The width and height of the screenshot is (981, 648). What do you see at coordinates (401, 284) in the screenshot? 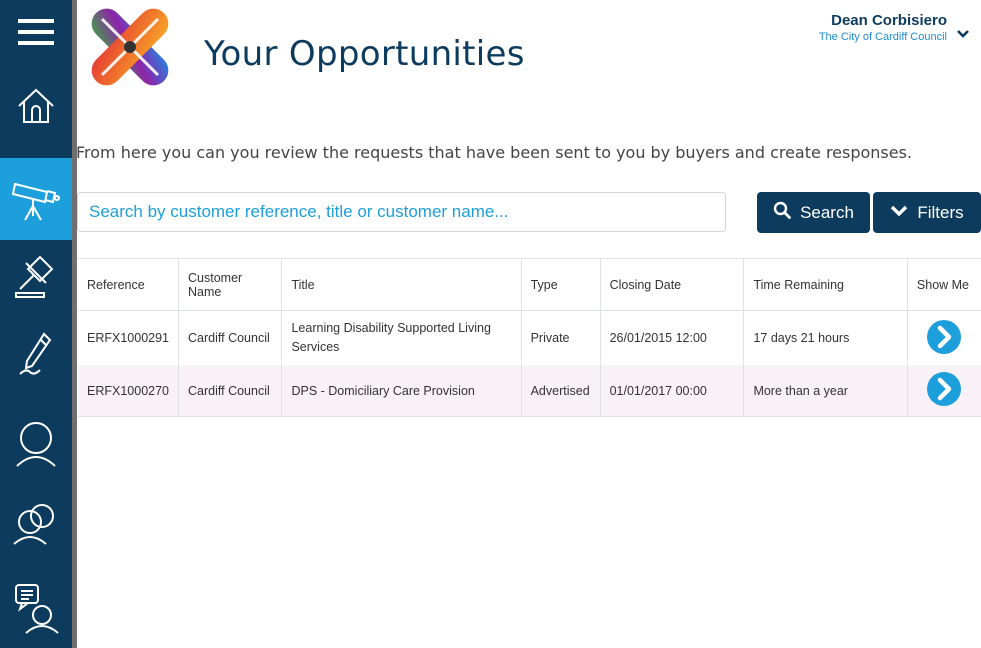
I see `column-header-title: Title` at bounding box center [401, 284].